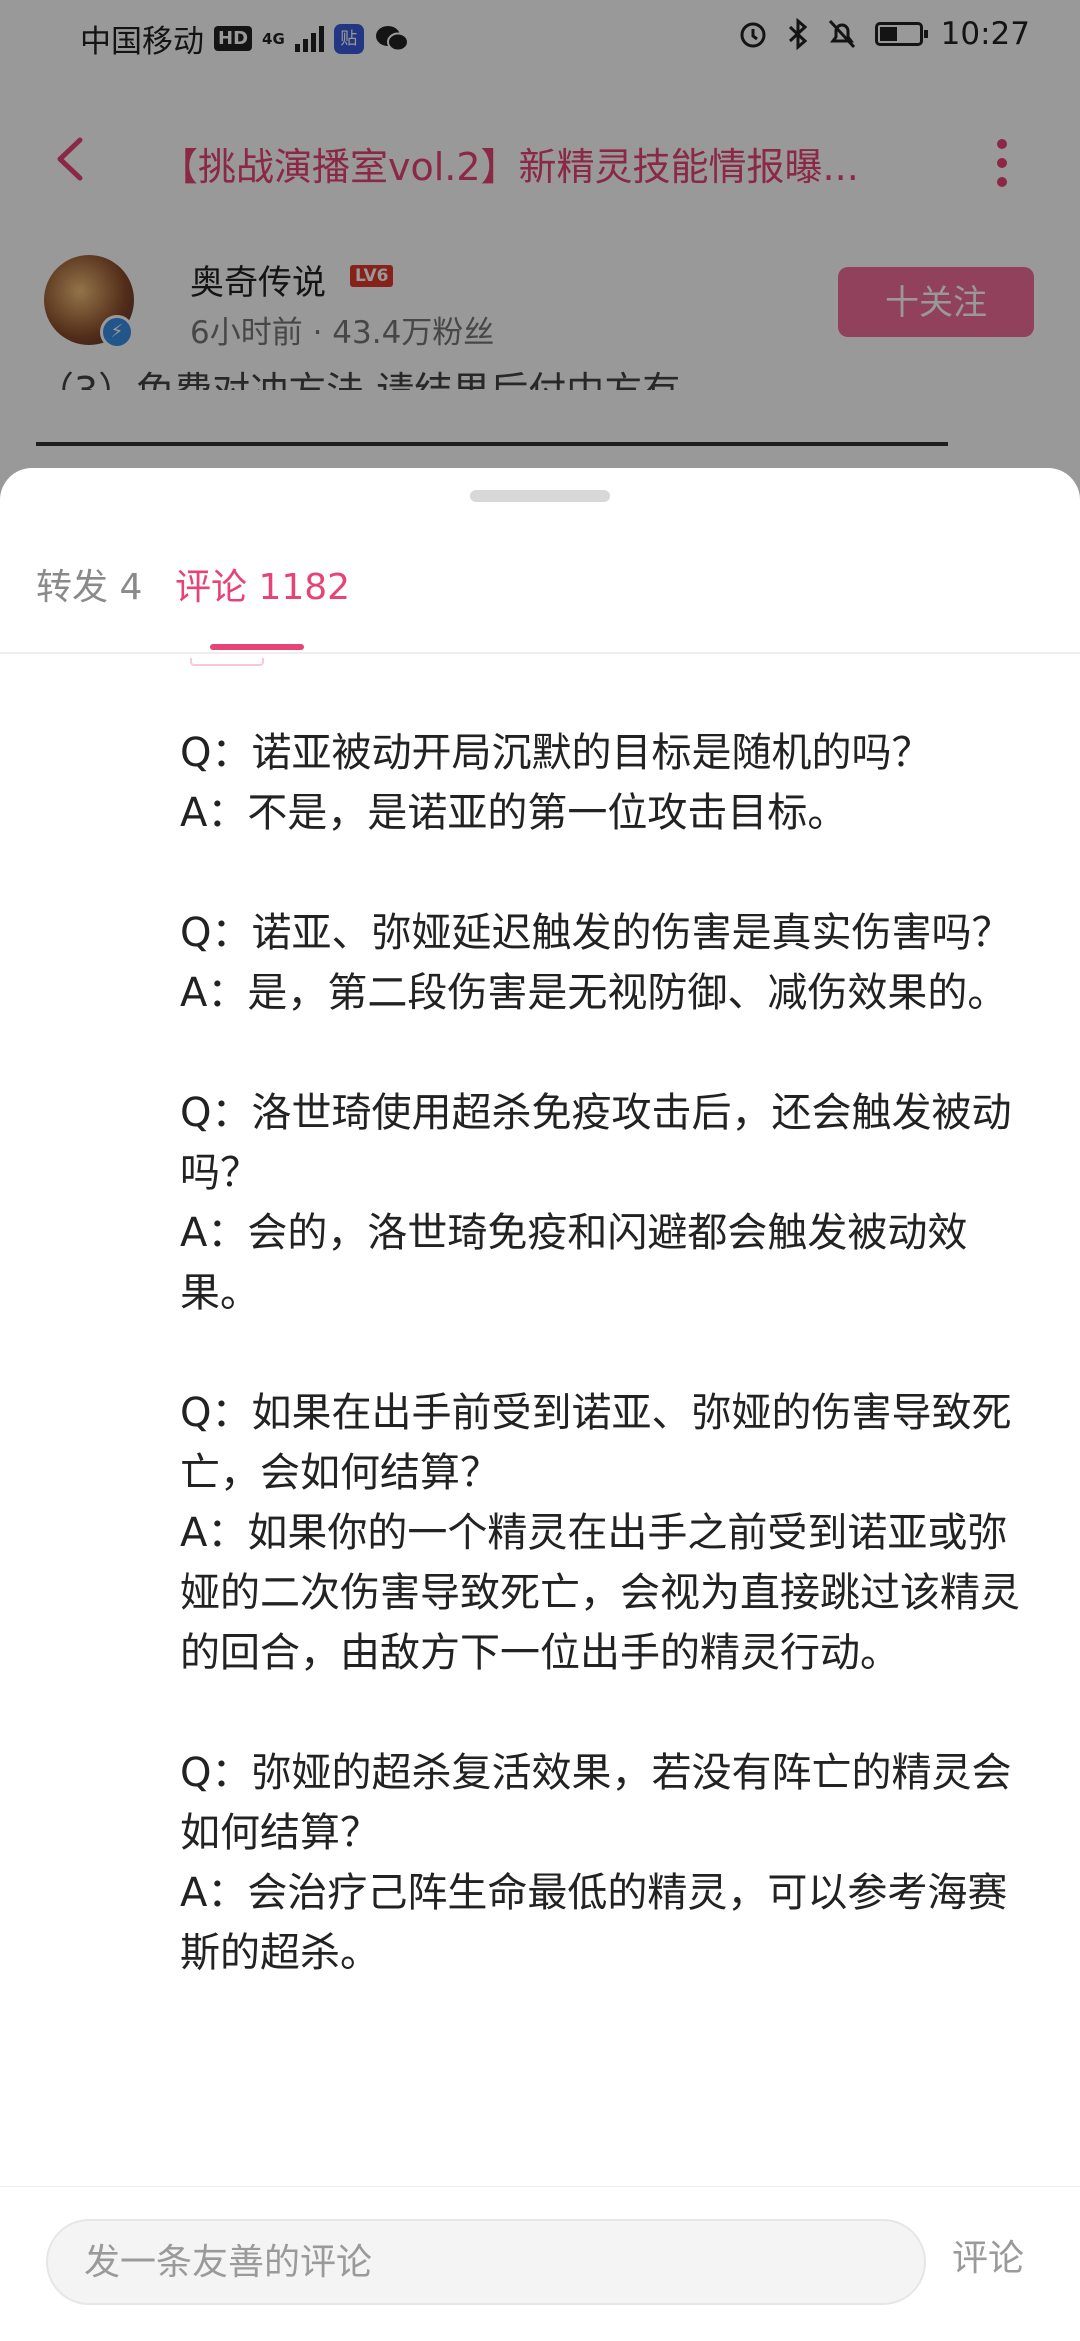  I want to click on send-comment-button: 评论, so click(988, 2255).